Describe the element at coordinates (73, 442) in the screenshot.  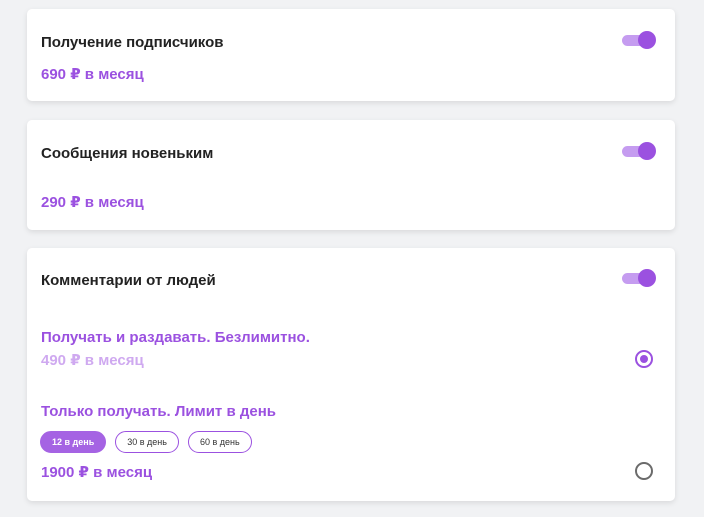
I see `chip-12-per-day: 12 в день` at that location.